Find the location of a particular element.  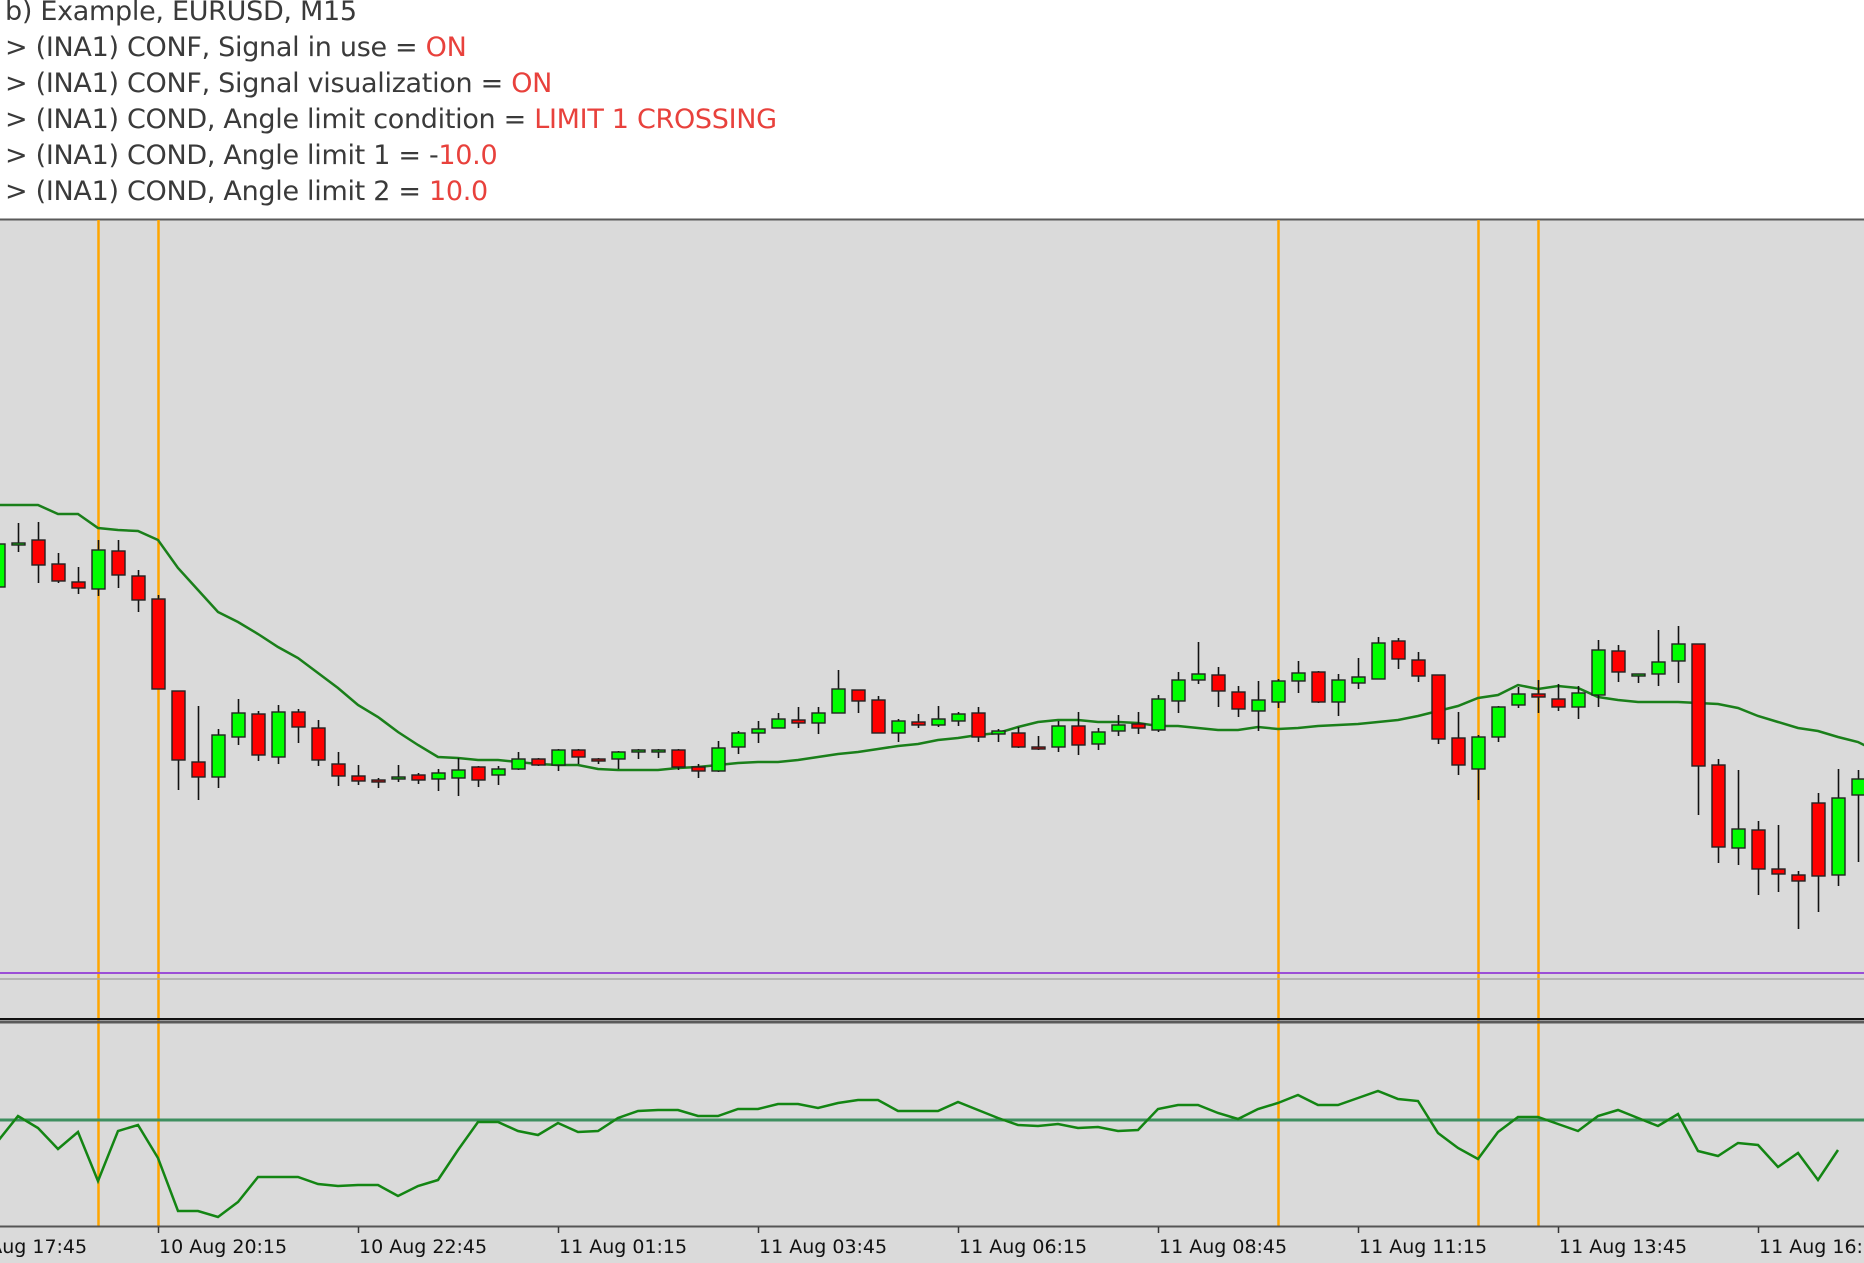

x-tick-label: 11 Aug 11:15 is located at coordinates (1423, 1247).